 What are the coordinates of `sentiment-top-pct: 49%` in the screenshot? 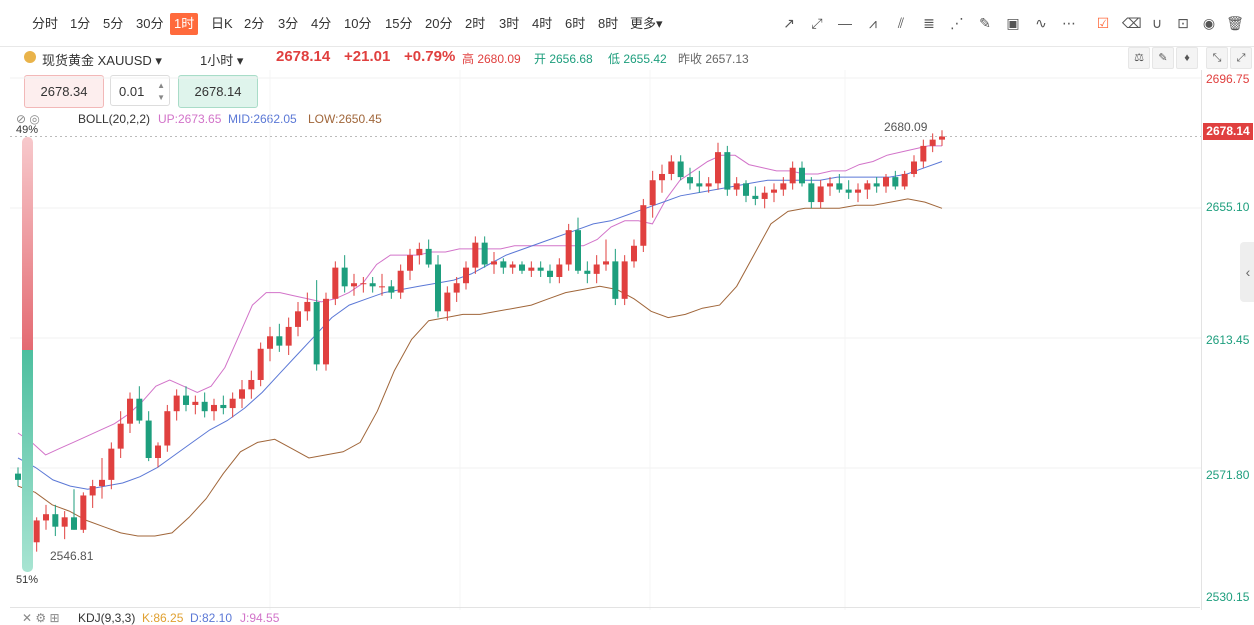 It's located at (27, 130).